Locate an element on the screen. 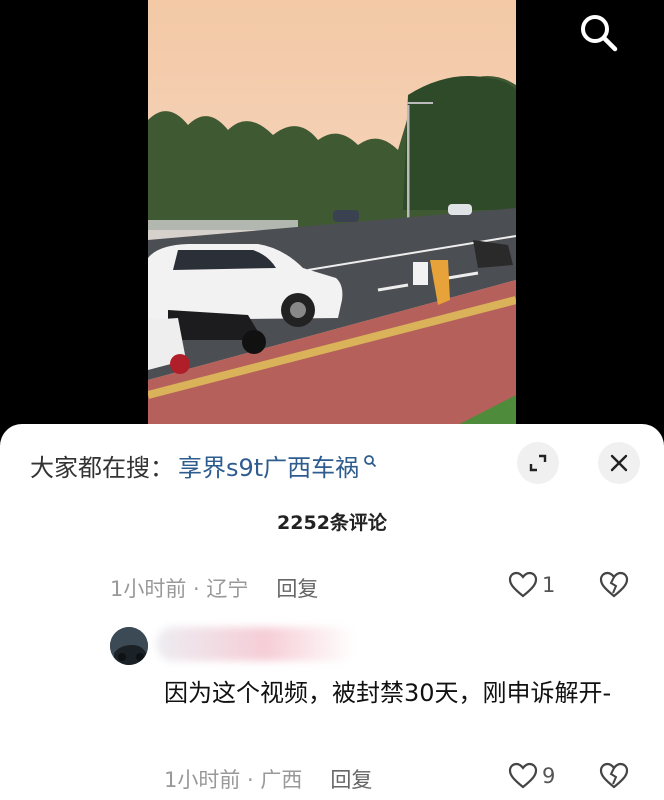  close-icon is located at coordinates (619, 463).